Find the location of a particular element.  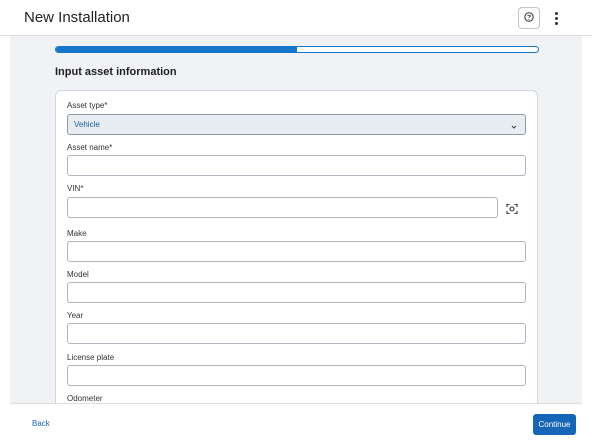

license-plate-label: License plate is located at coordinates (91, 357).